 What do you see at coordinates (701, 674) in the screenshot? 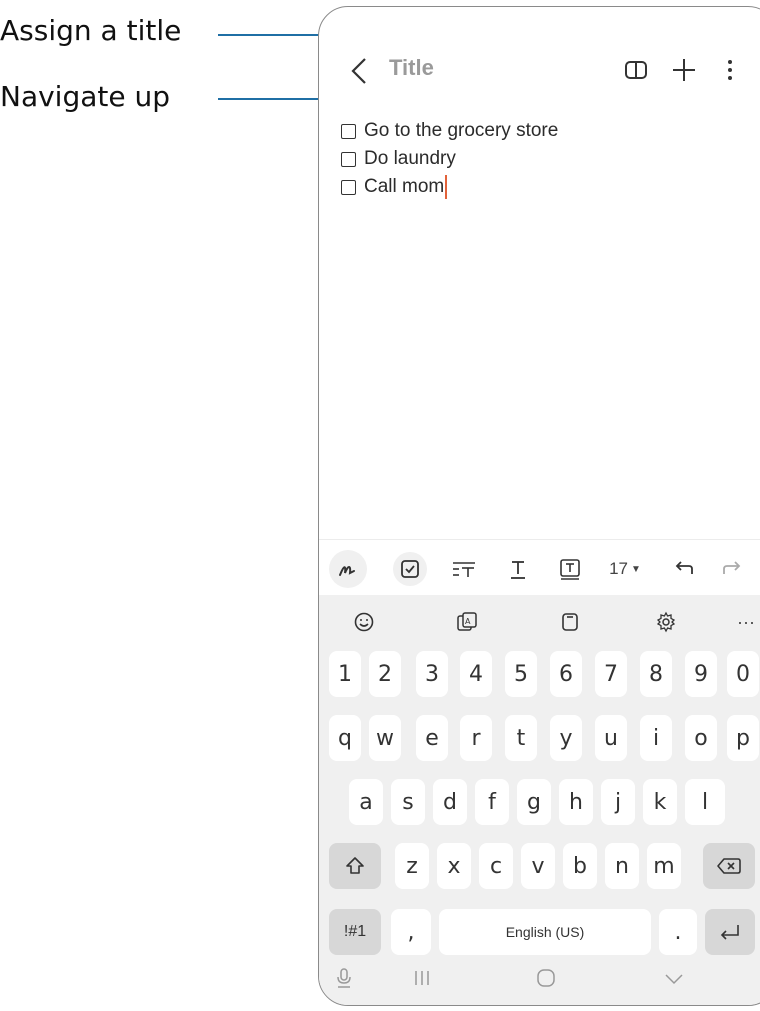
I see `key-9: 9` at bounding box center [701, 674].